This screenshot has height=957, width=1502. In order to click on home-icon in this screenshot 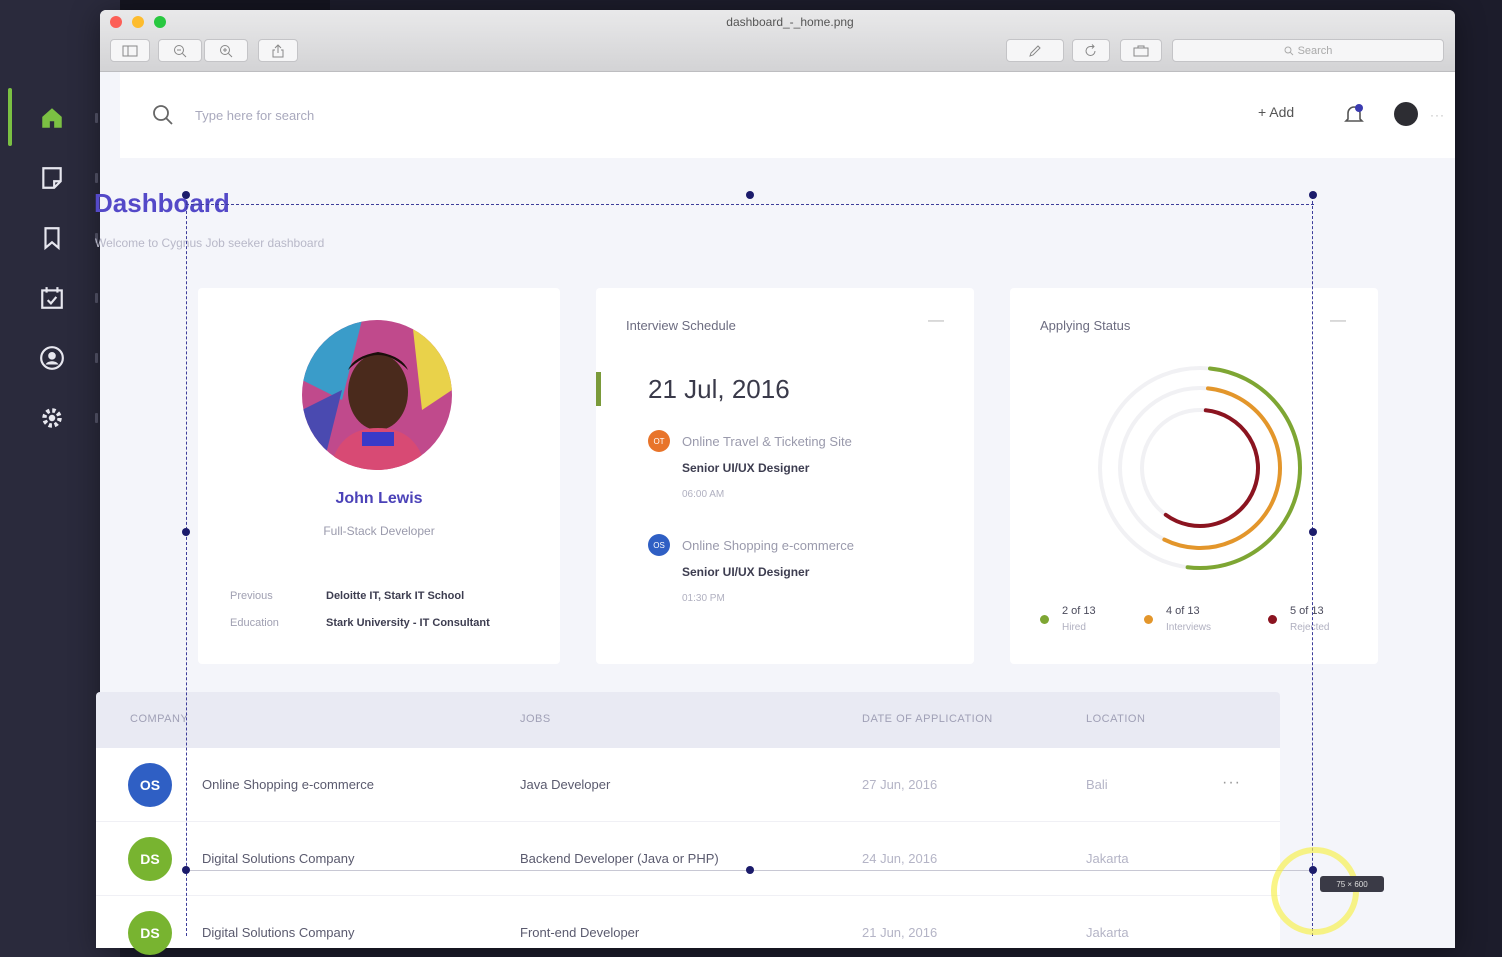, I will do `click(52, 118)`.